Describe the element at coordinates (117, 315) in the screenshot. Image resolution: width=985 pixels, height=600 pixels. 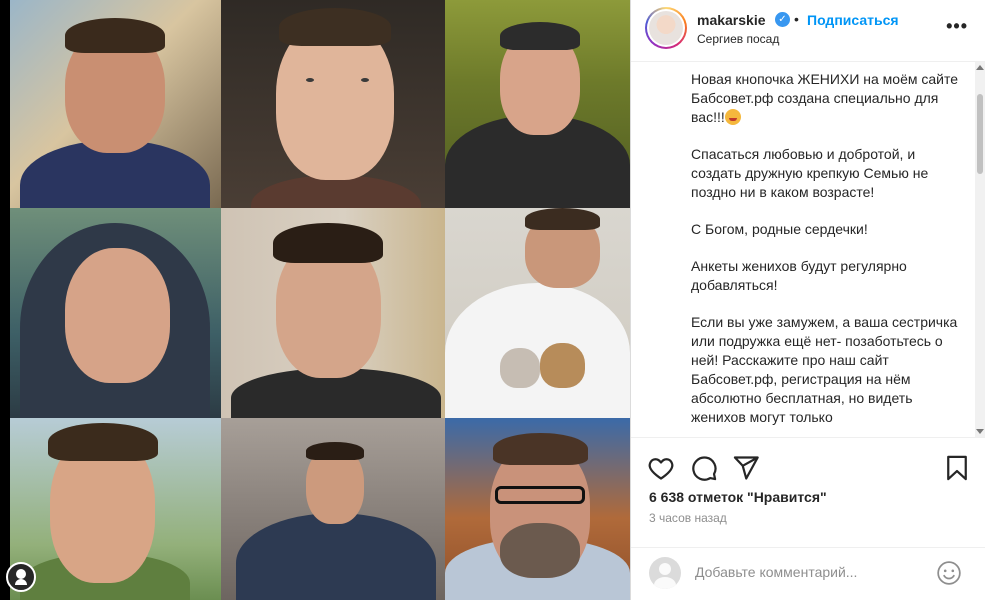
I see `face` at that location.